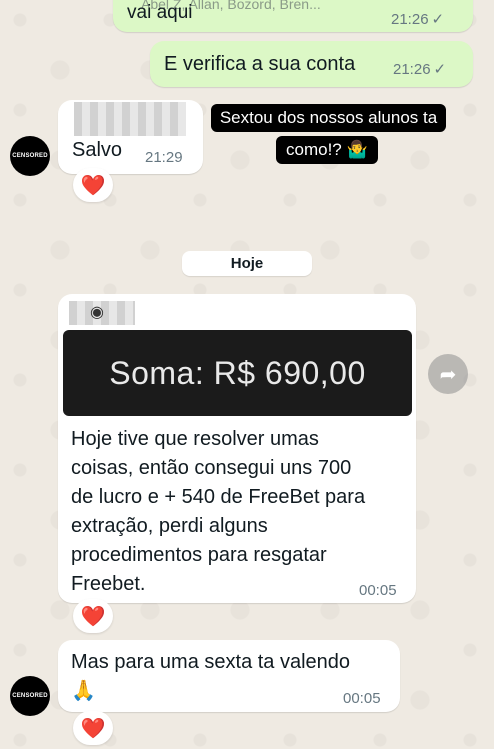 The height and width of the screenshot is (749, 494). I want to click on caption-line: como!? 🤷‍♂️, so click(327, 149).